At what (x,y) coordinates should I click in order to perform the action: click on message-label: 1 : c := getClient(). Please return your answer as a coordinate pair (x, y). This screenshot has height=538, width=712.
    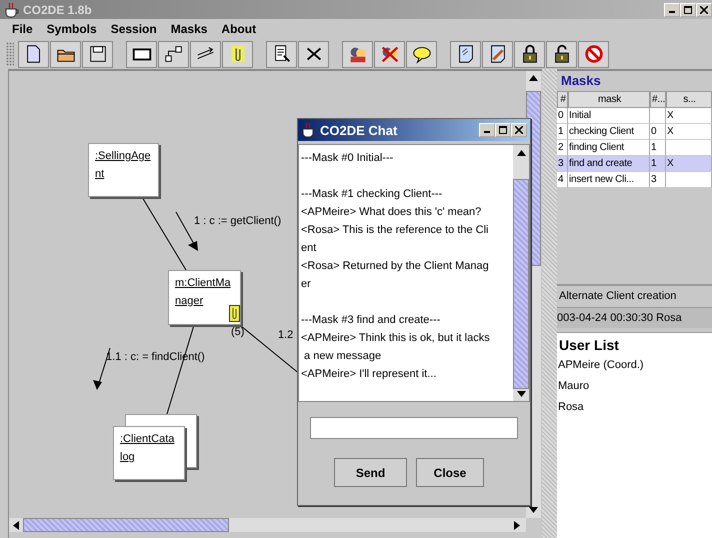
    Looking at the image, I should click on (238, 221).